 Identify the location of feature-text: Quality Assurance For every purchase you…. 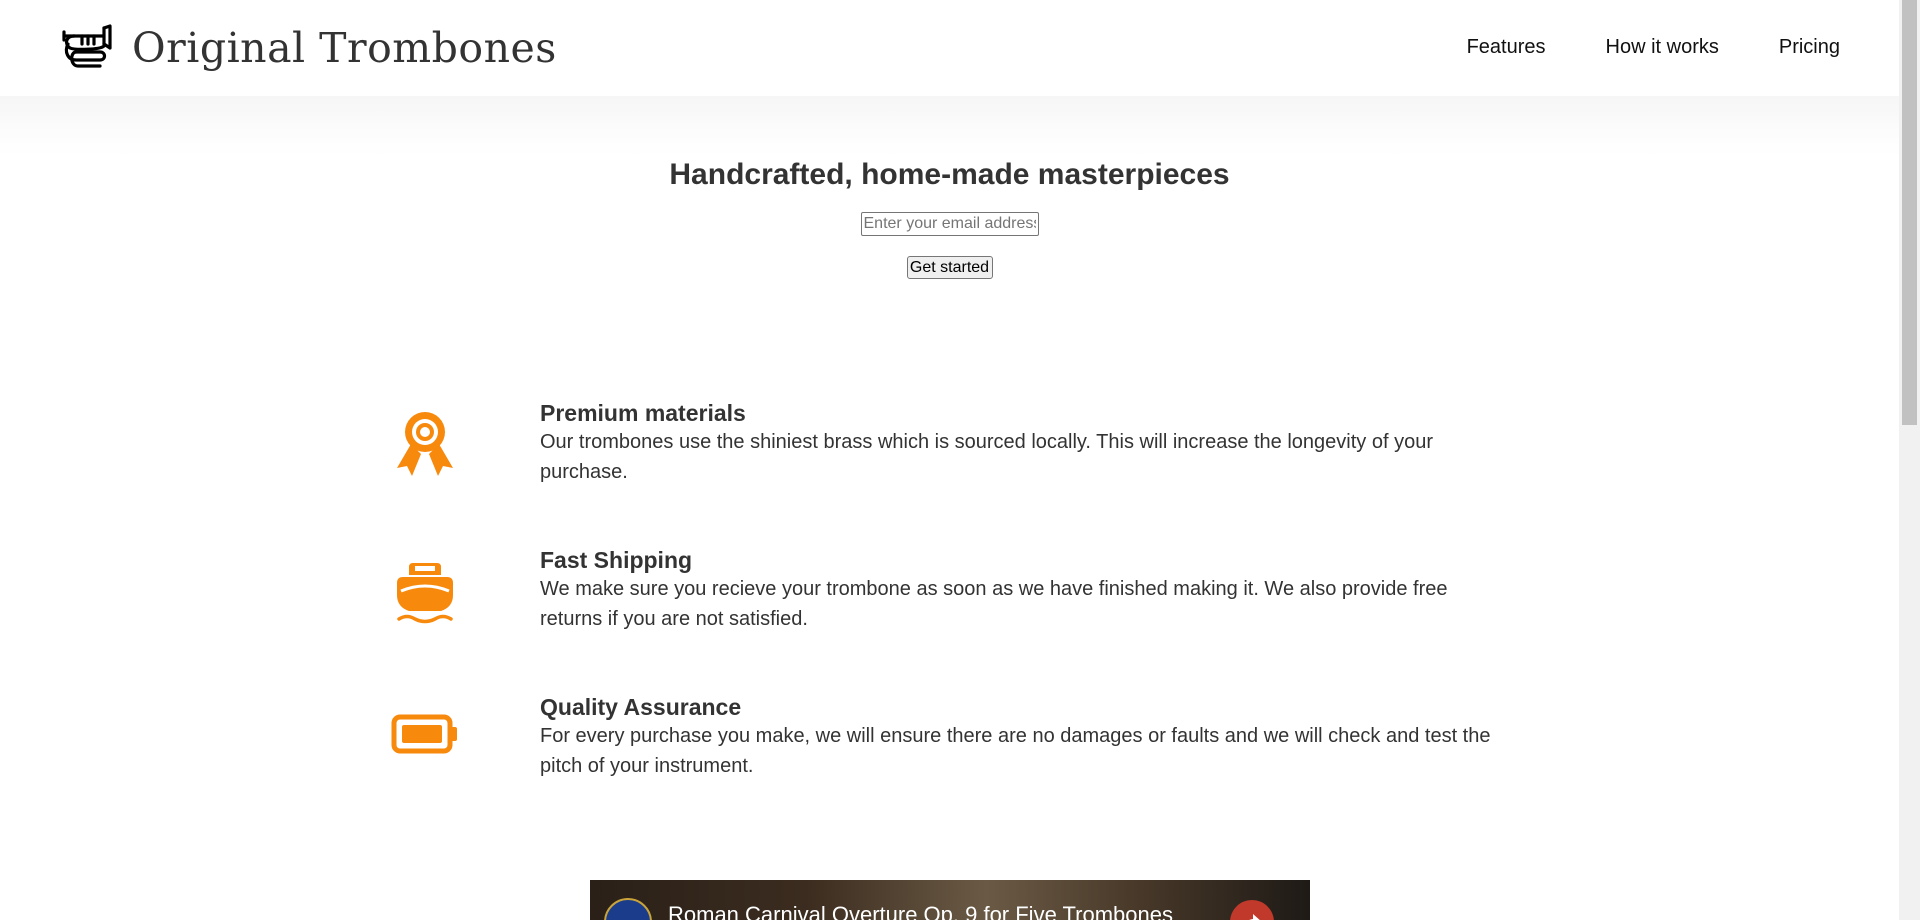
(1020, 737).